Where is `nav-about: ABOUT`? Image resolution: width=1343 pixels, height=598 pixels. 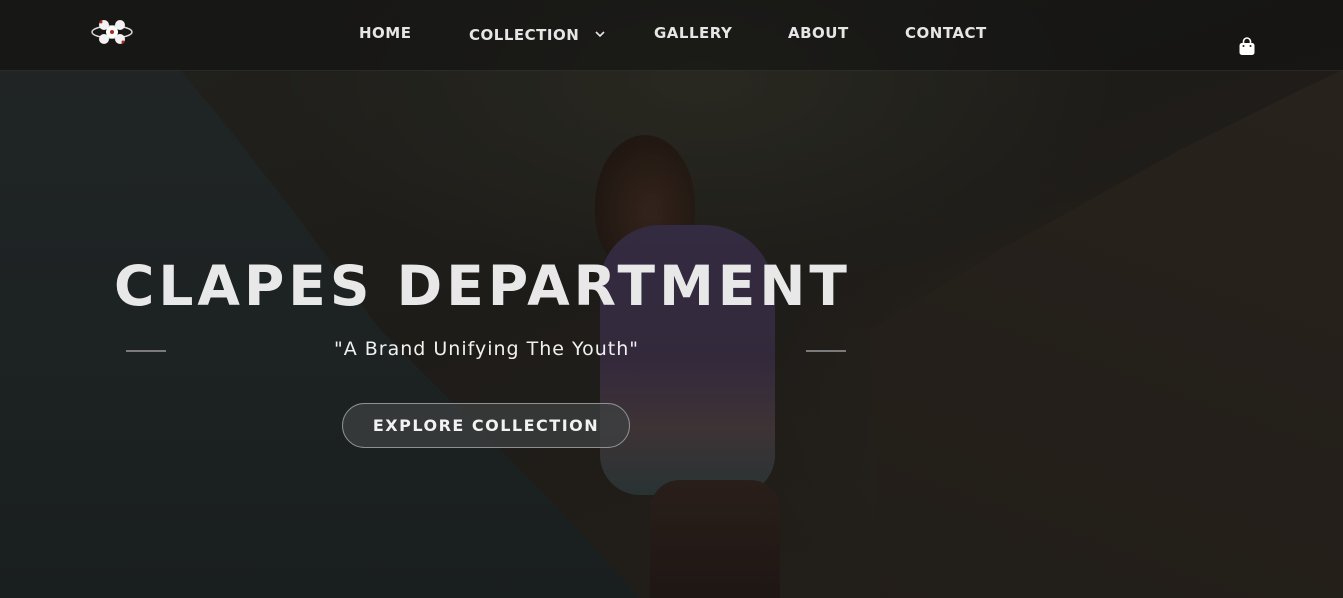 nav-about: ABOUT is located at coordinates (818, 35).